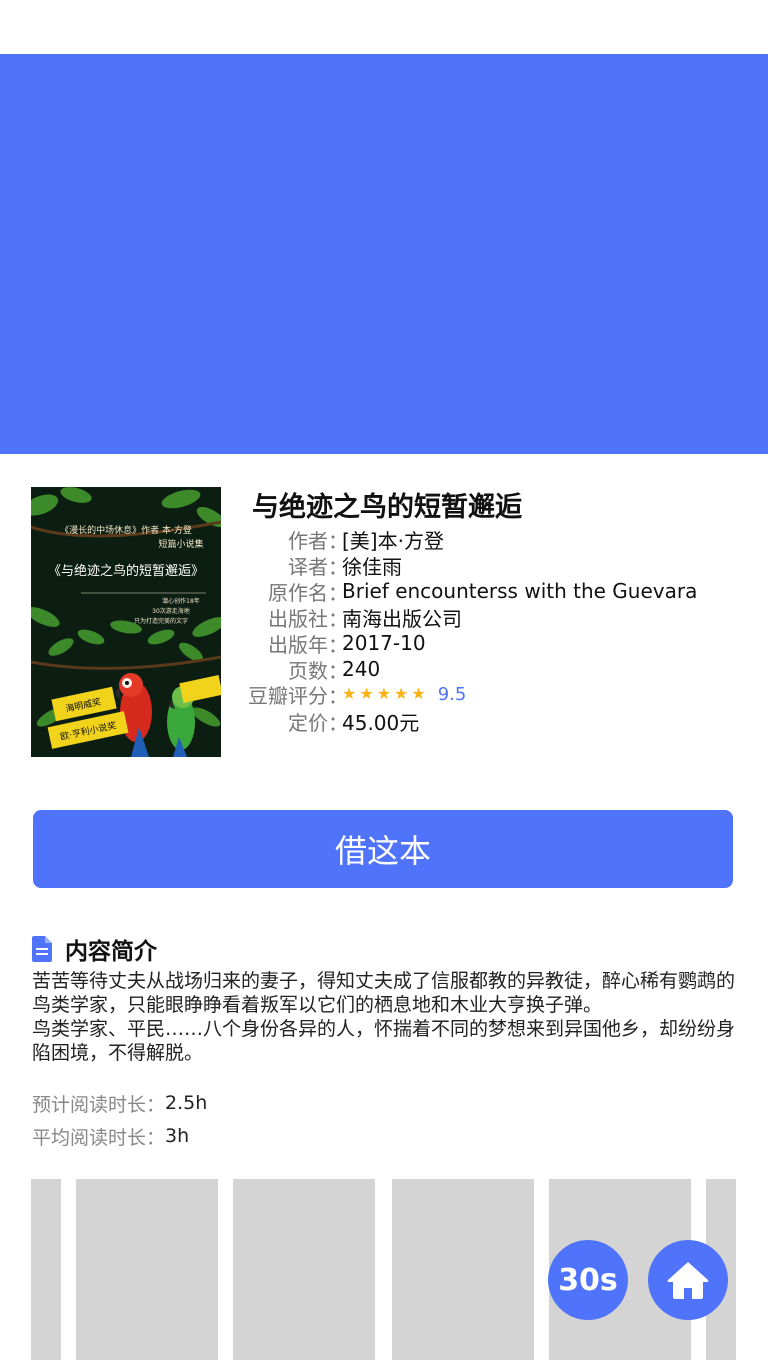  What do you see at coordinates (383, 849) in the screenshot?
I see `borrow-button: 借这本` at bounding box center [383, 849].